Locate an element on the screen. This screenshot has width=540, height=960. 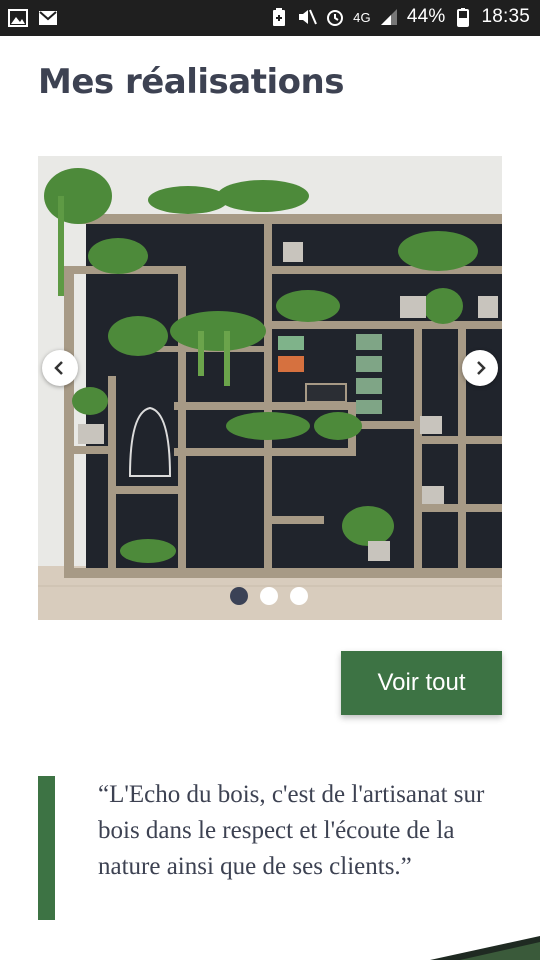
network-type: 4G is located at coordinates (362, 17).